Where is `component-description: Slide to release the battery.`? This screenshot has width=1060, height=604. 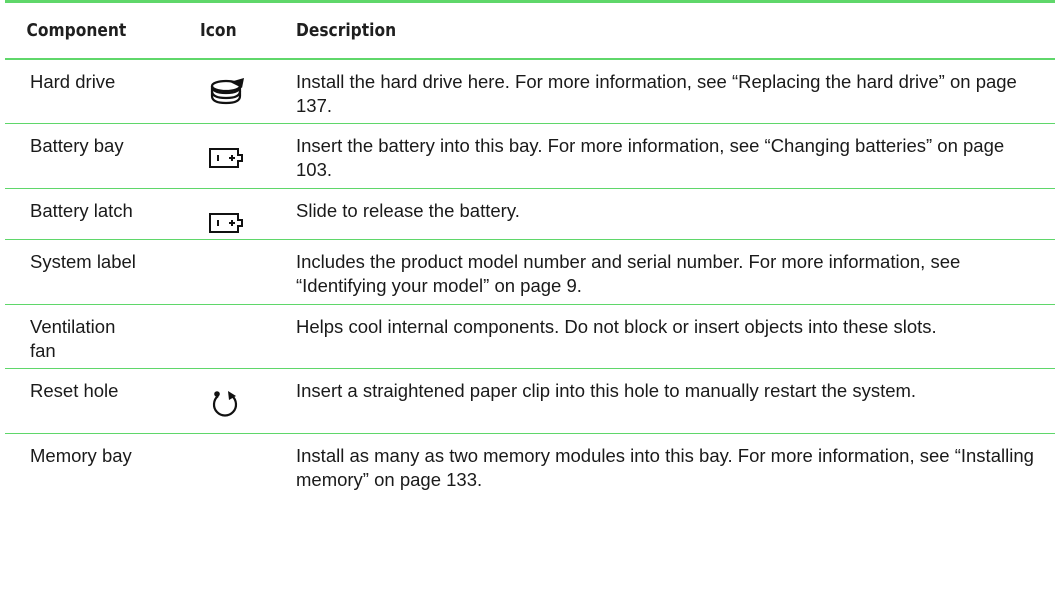
component-description: Slide to release the battery. is located at coordinates (675, 214).